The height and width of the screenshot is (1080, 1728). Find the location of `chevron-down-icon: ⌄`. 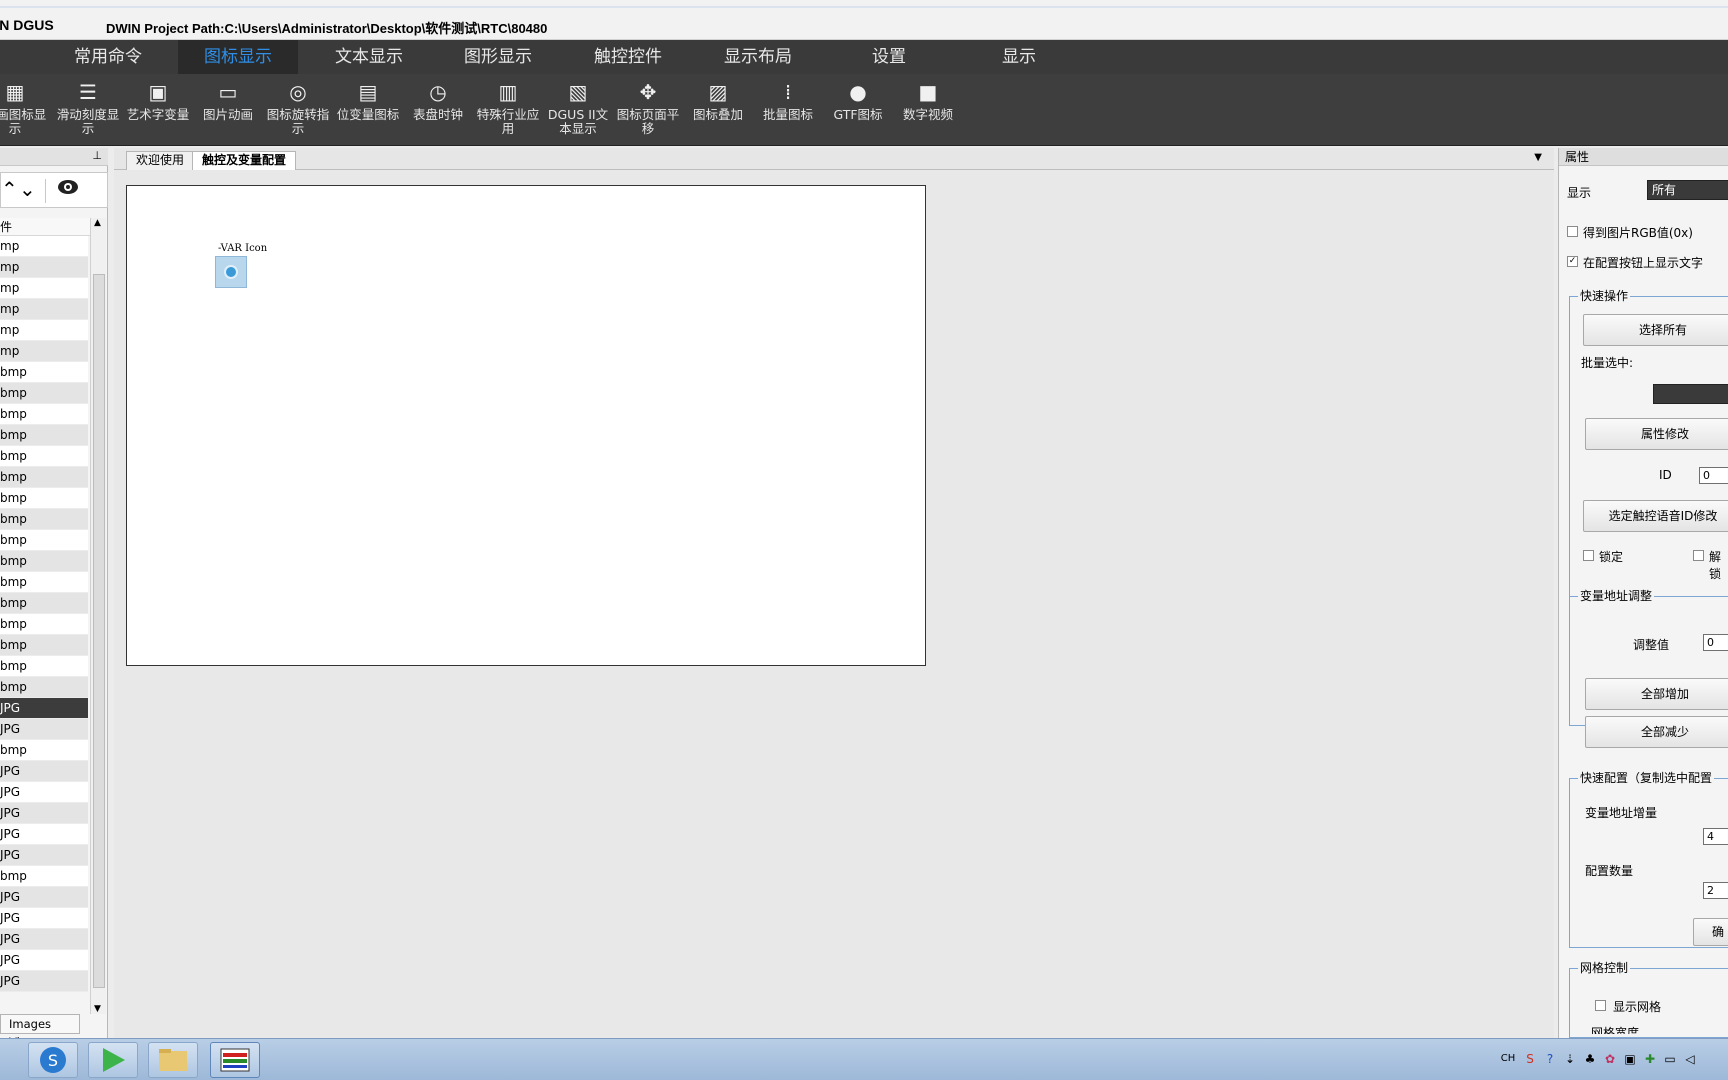

chevron-down-icon: ⌄ is located at coordinates (27, 189).